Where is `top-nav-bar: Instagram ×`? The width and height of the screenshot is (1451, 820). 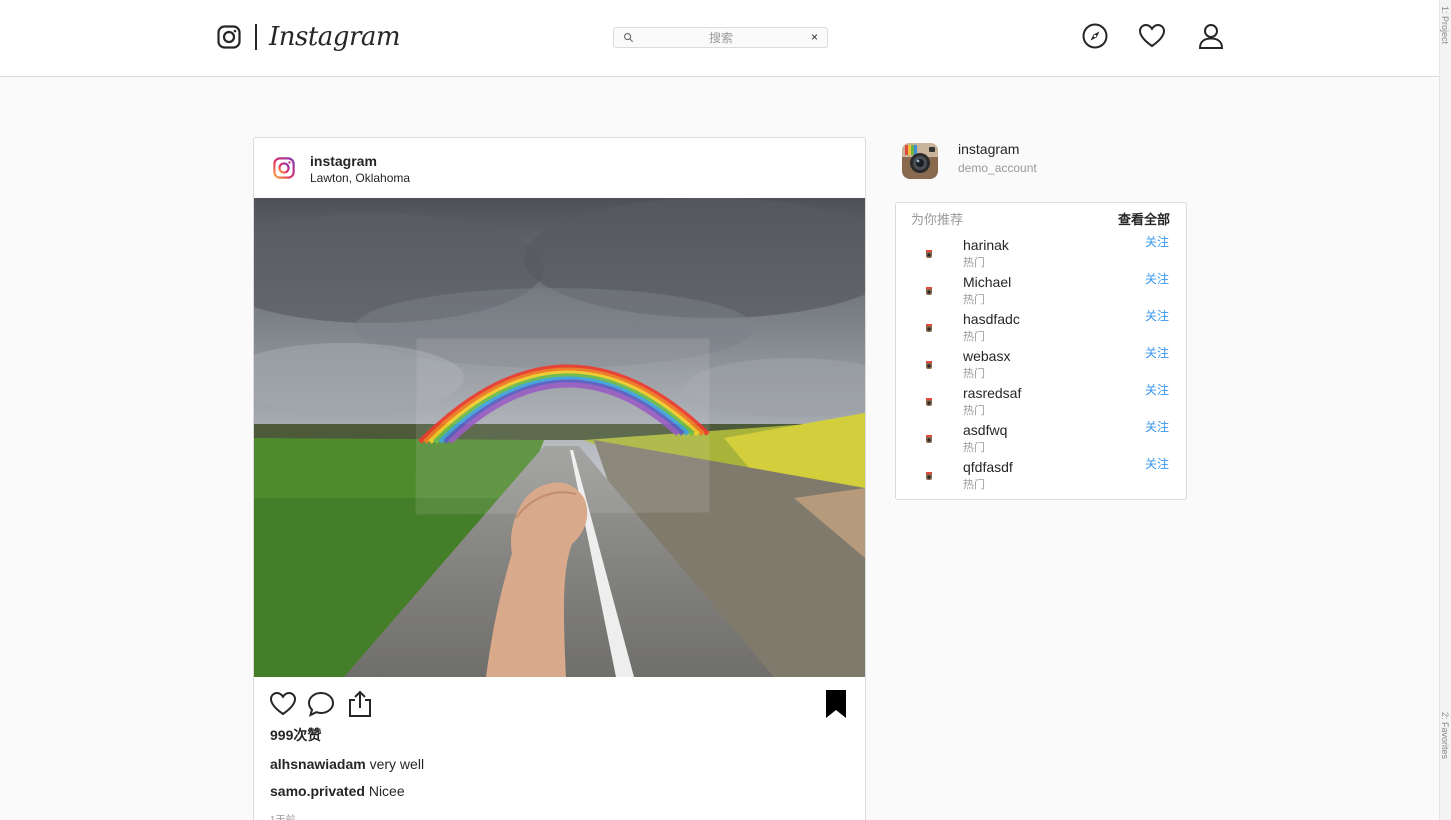 top-nav-bar: Instagram × is located at coordinates (725, 38).